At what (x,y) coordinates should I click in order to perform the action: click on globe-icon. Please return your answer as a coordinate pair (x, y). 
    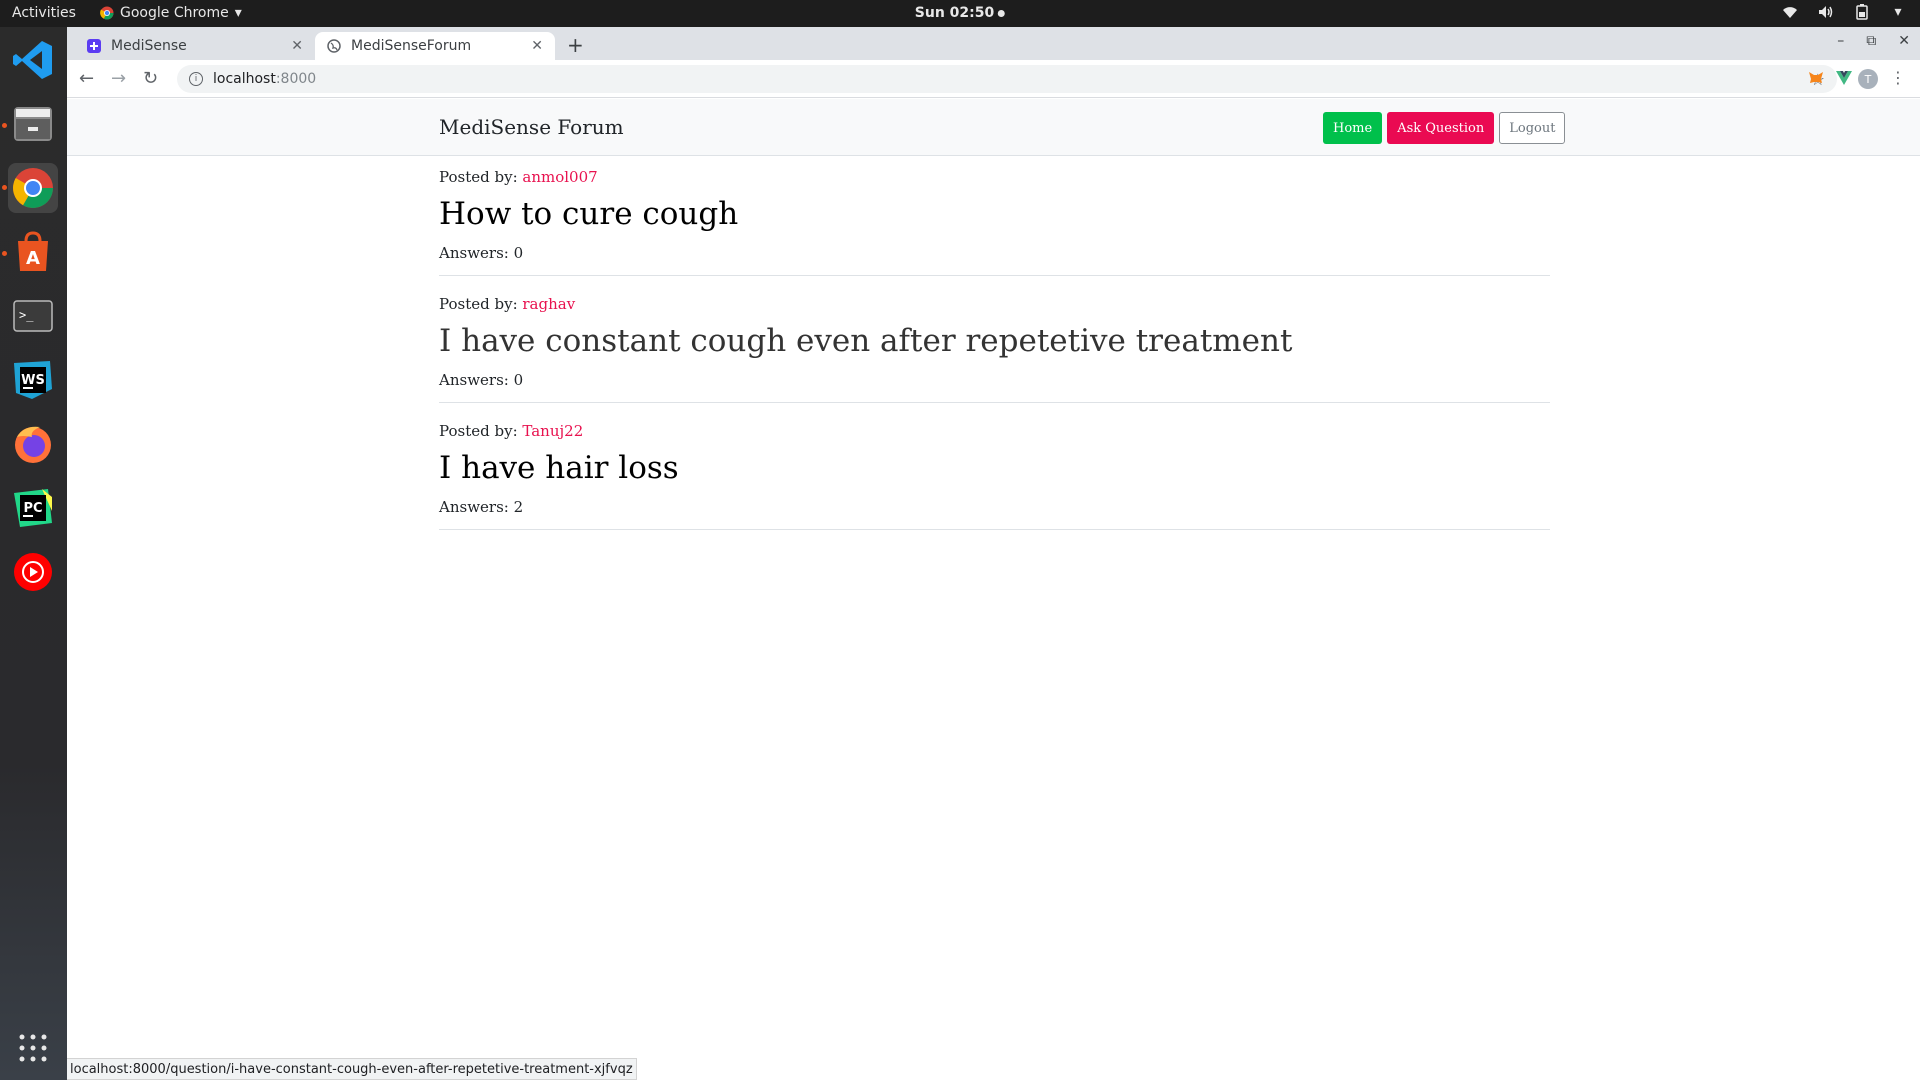
    Looking at the image, I should click on (334, 46).